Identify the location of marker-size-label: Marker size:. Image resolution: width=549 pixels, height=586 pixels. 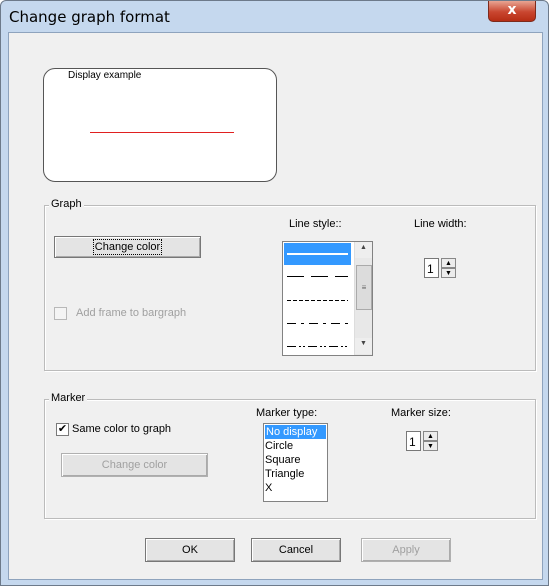
(421, 413).